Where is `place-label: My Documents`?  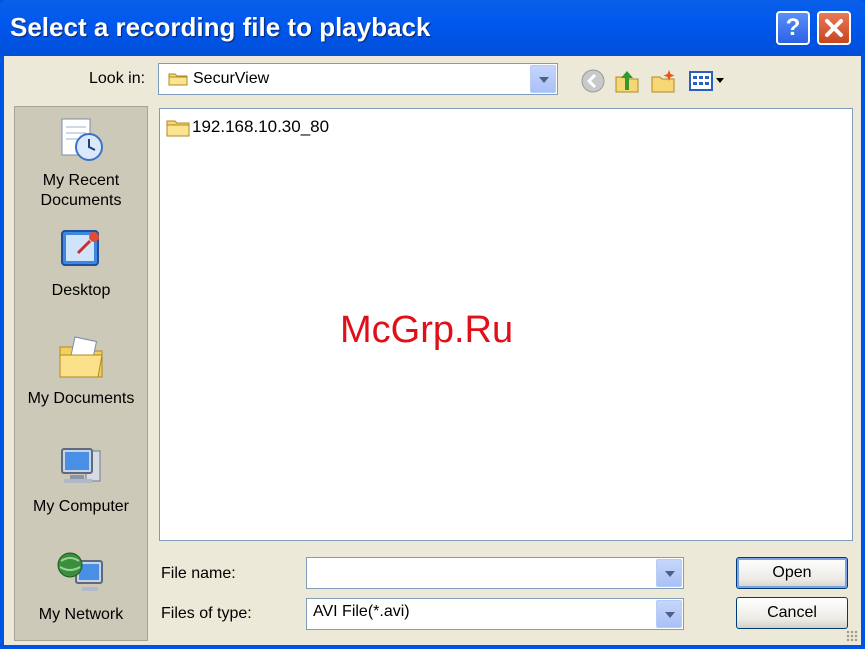 place-label: My Documents is located at coordinates (81, 398).